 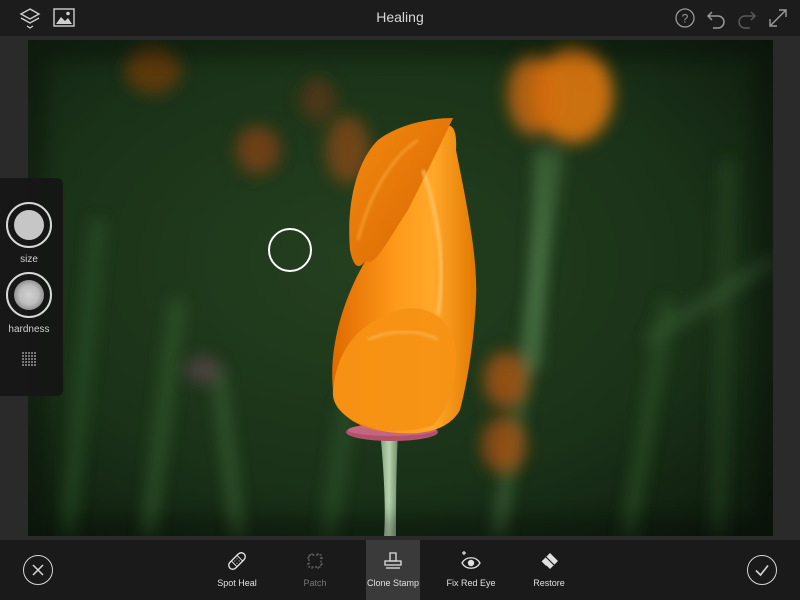 I want to click on brush-settings-panel: size hardness, so click(x=31, y=287).